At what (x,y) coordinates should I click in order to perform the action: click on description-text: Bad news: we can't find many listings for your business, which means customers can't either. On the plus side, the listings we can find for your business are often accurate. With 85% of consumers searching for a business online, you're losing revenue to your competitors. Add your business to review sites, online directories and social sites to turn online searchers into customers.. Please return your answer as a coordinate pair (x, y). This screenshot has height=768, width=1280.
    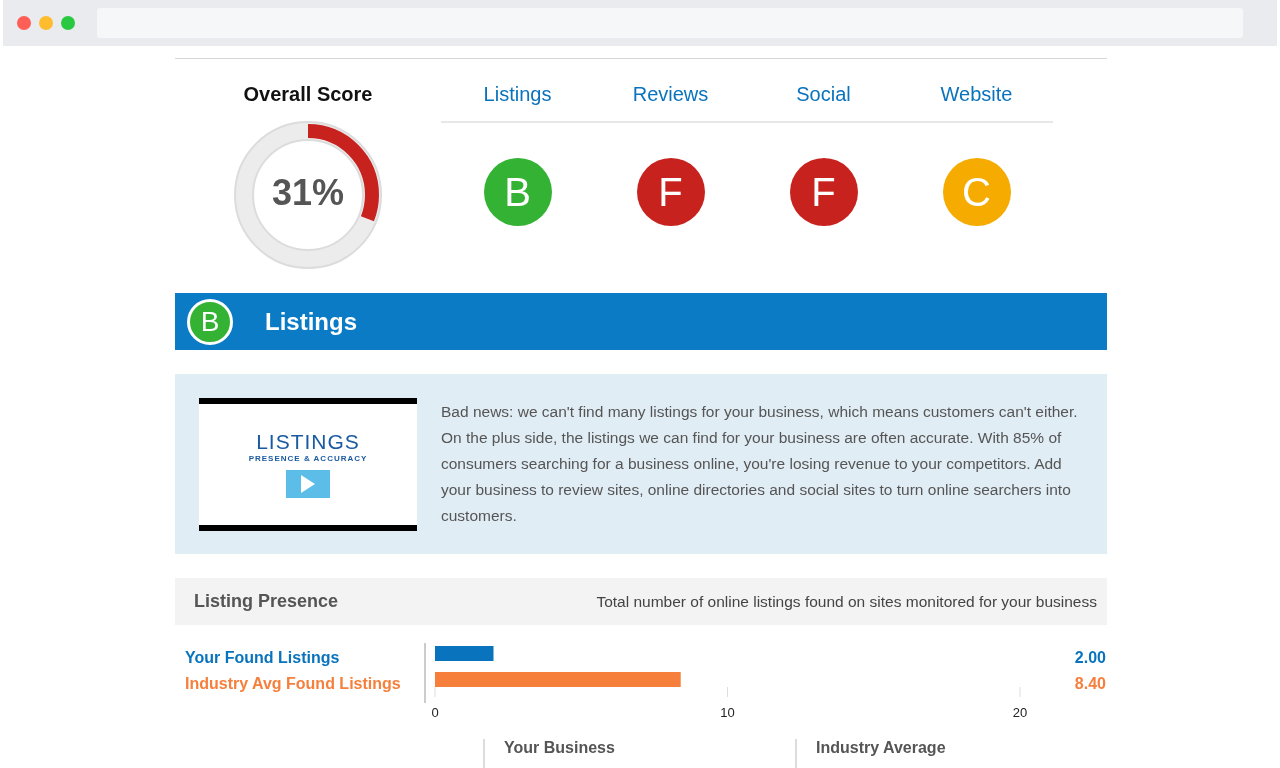
    Looking at the image, I should click on (760, 464).